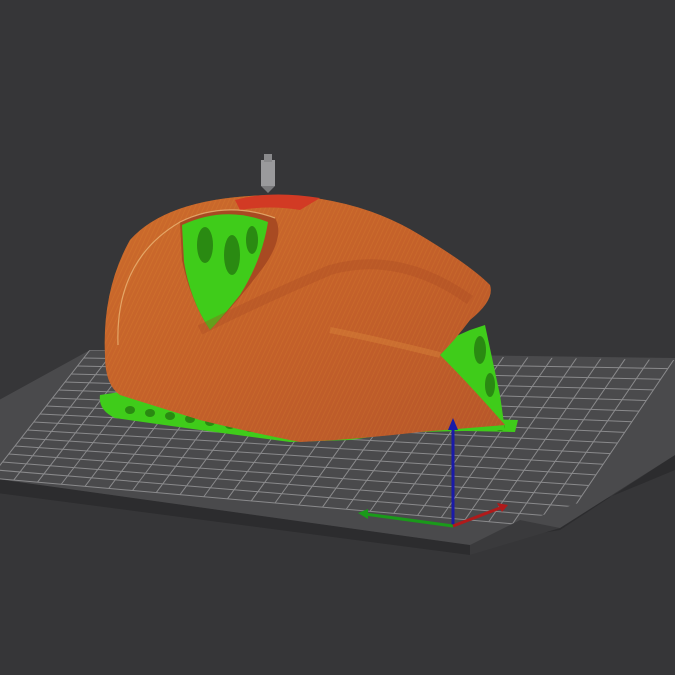  Describe the element at coordinates (268, 173) in the screenshot. I see `nozzle-icon` at that location.